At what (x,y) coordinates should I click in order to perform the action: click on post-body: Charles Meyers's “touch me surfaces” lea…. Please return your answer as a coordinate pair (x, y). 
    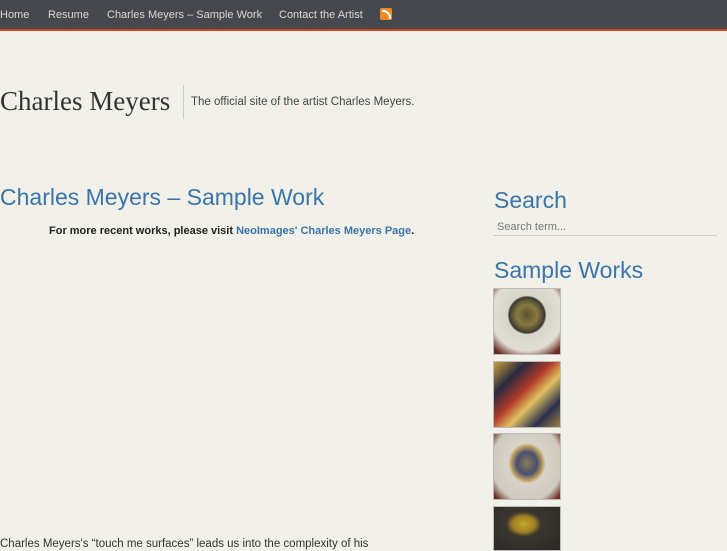
    Looking at the image, I should click on (184, 544).